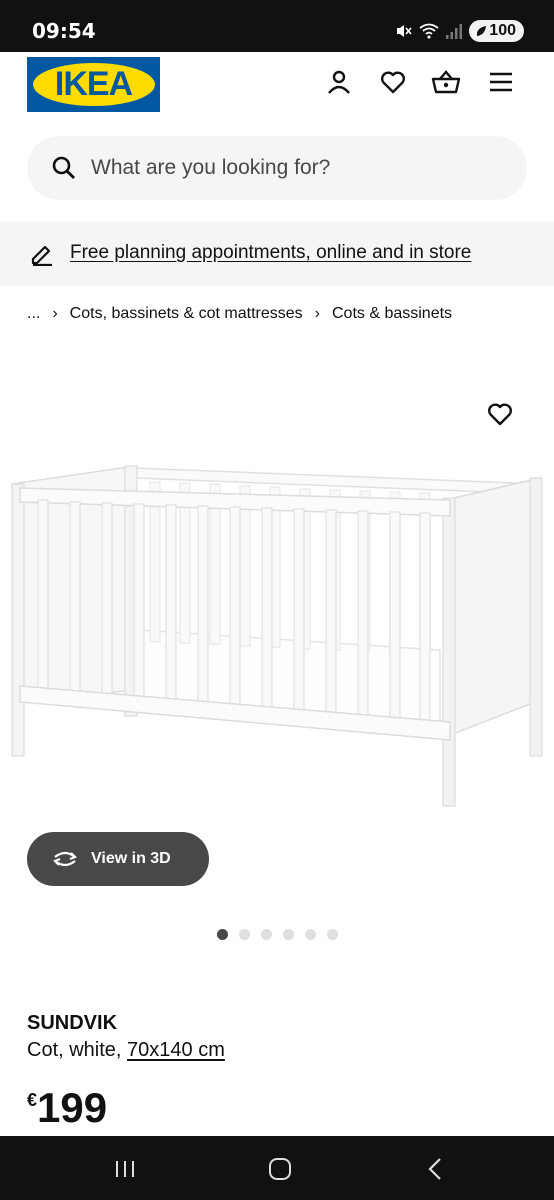 The image size is (554, 1200). I want to click on status-icons: 100, so click(459, 31).